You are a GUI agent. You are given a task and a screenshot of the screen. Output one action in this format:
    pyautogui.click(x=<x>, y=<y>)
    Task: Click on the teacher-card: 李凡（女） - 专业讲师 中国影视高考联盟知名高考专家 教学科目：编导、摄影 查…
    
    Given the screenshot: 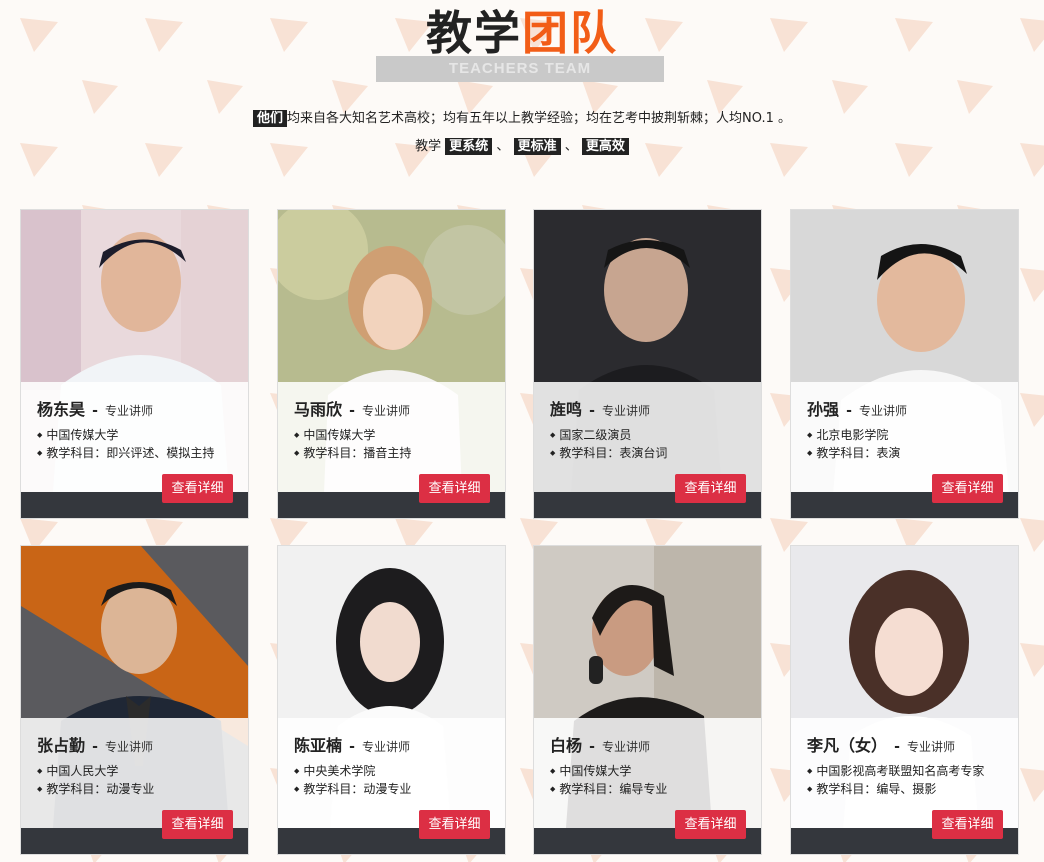 What is the action you would take?
    pyautogui.click(x=904, y=700)
    